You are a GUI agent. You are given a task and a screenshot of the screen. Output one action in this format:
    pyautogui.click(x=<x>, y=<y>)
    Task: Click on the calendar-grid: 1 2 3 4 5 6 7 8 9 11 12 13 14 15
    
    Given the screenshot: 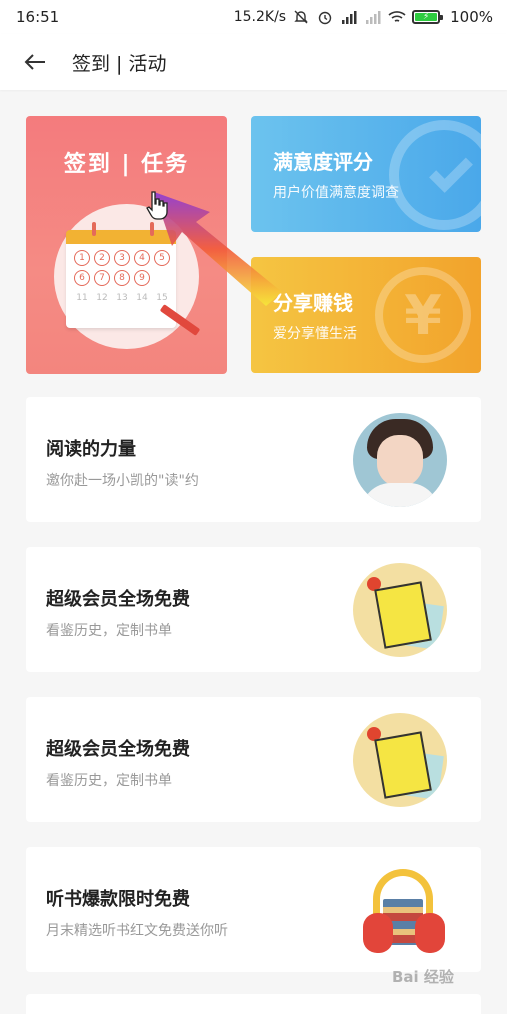 What is the action you would take?
    pyautogui.click(x=124, y=278)
    